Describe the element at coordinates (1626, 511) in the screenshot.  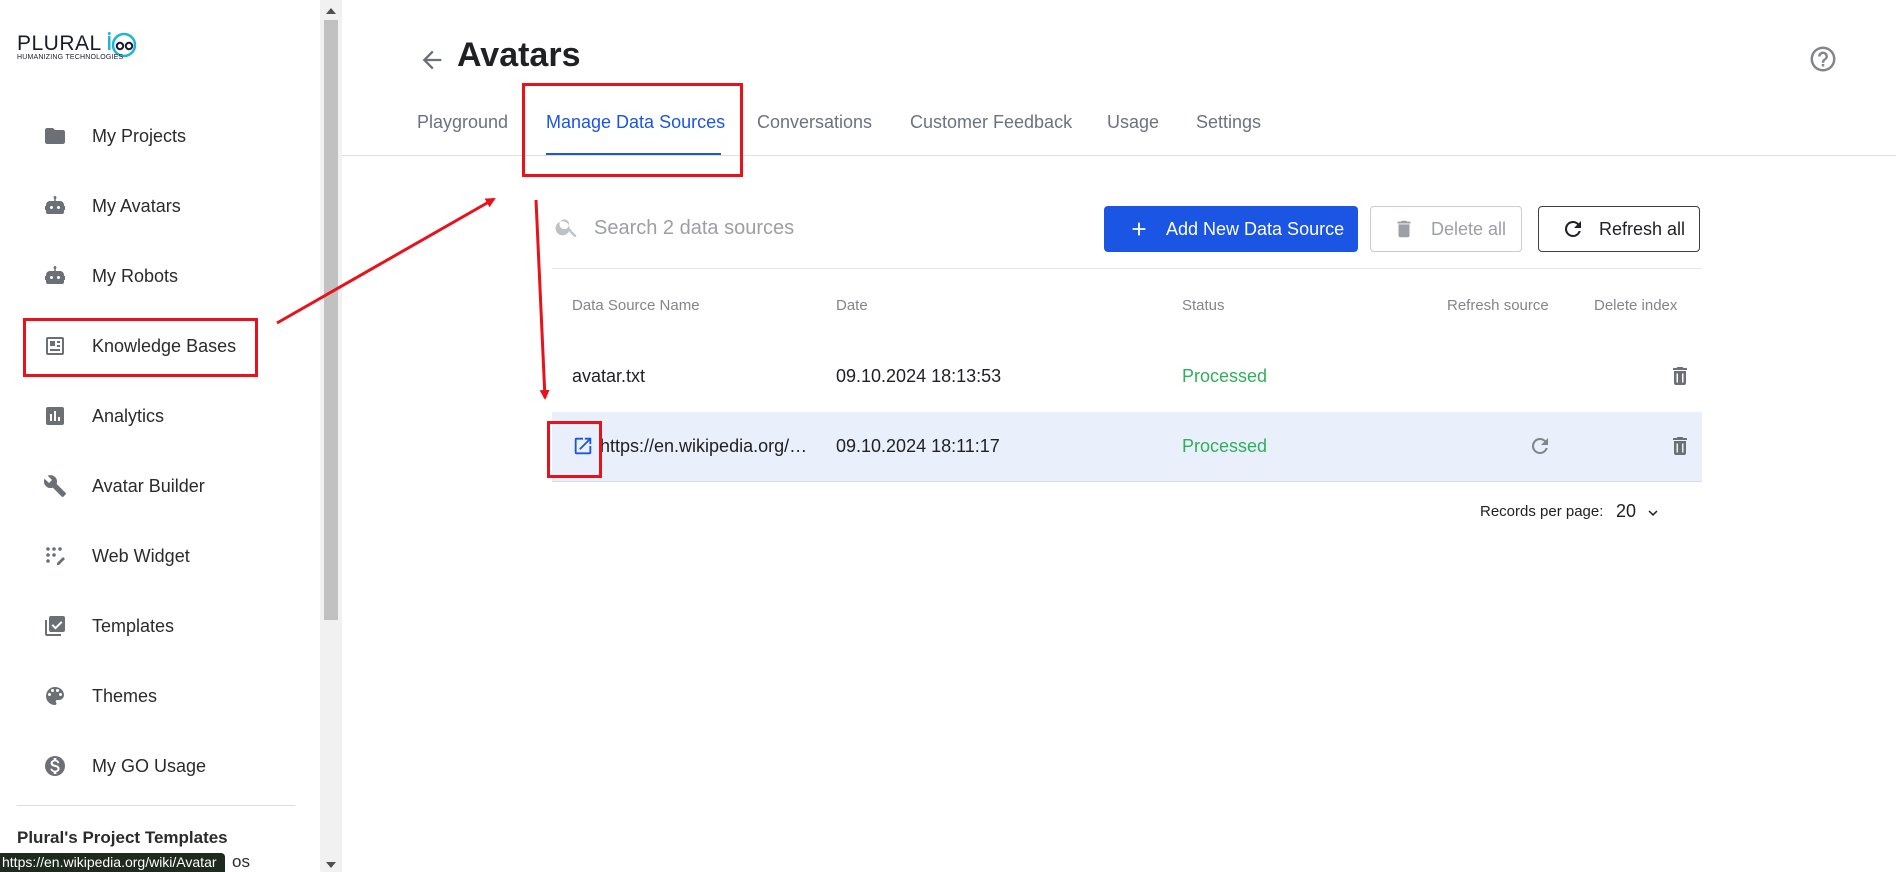
I see `records-per-page-select: 20` at that location.